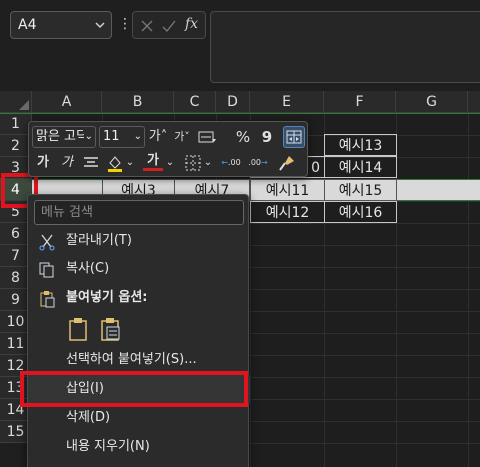 The width and height of the screenshot is (480, 467). Describe the element at coordinates (91, 163) in the screenshot. I see `align-center-icon` at that location.